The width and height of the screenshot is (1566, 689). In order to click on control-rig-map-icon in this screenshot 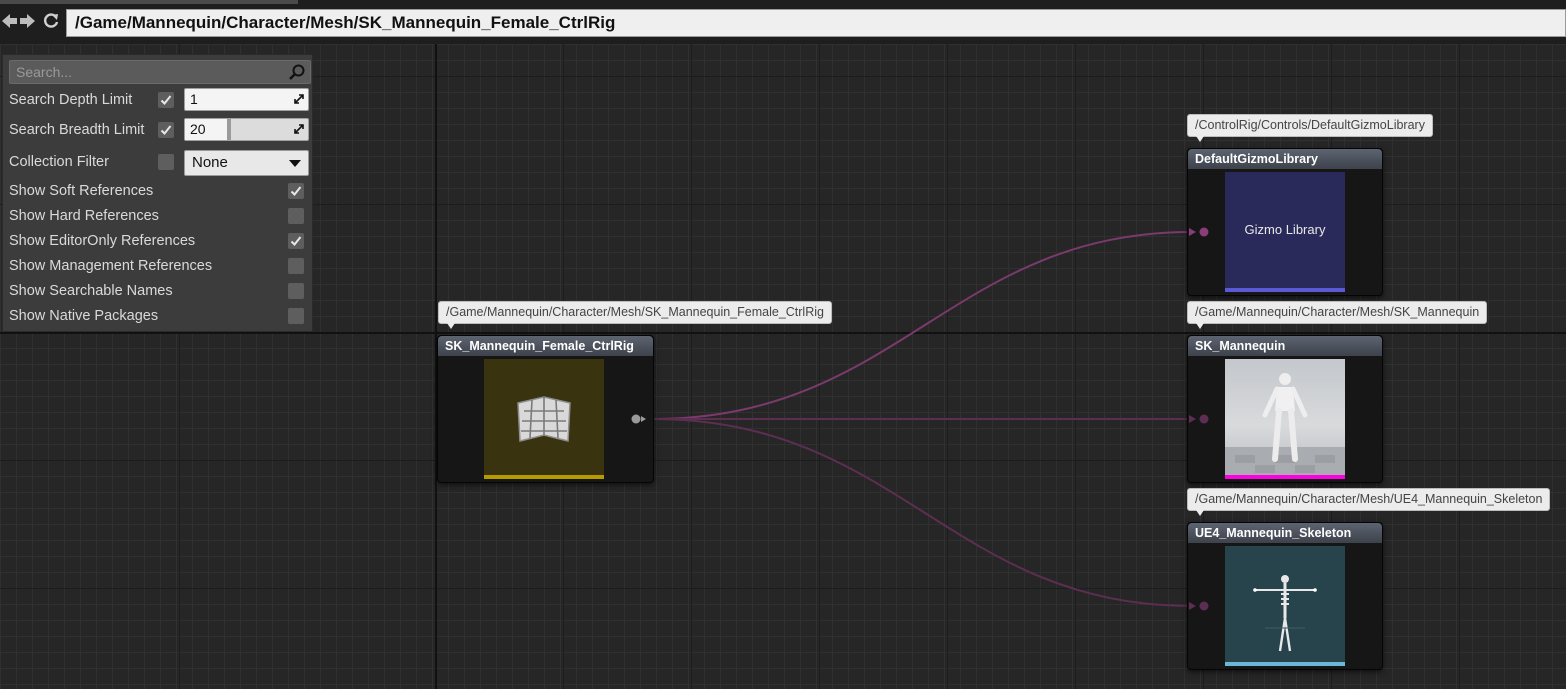, I will do `click(544, 419)`.